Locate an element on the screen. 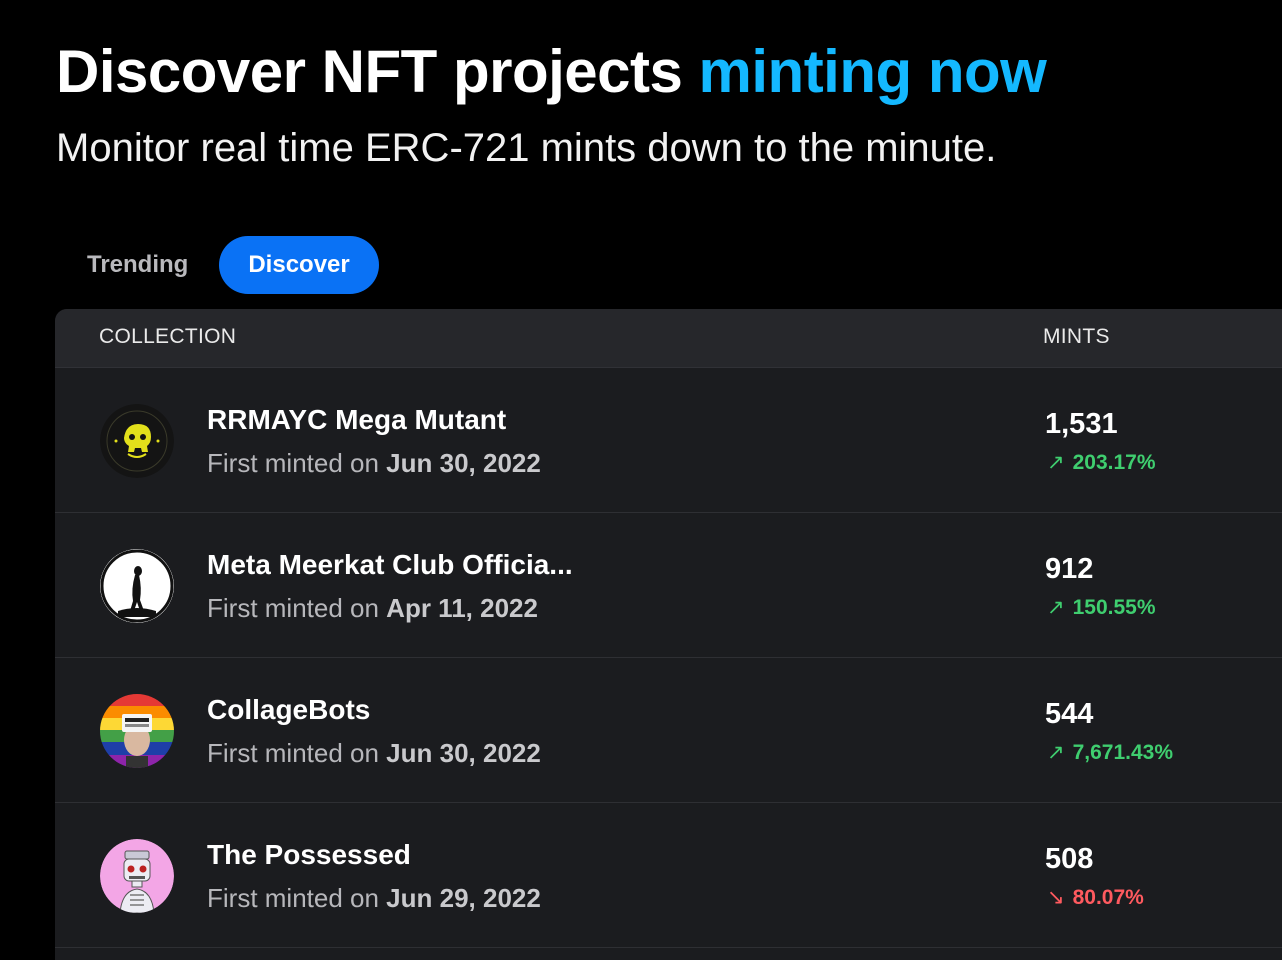 The height and width of the screenshot is (960, 1282). first-minted-text: First minted on Apr 11, 2022 is located at coordinates (372, 608).